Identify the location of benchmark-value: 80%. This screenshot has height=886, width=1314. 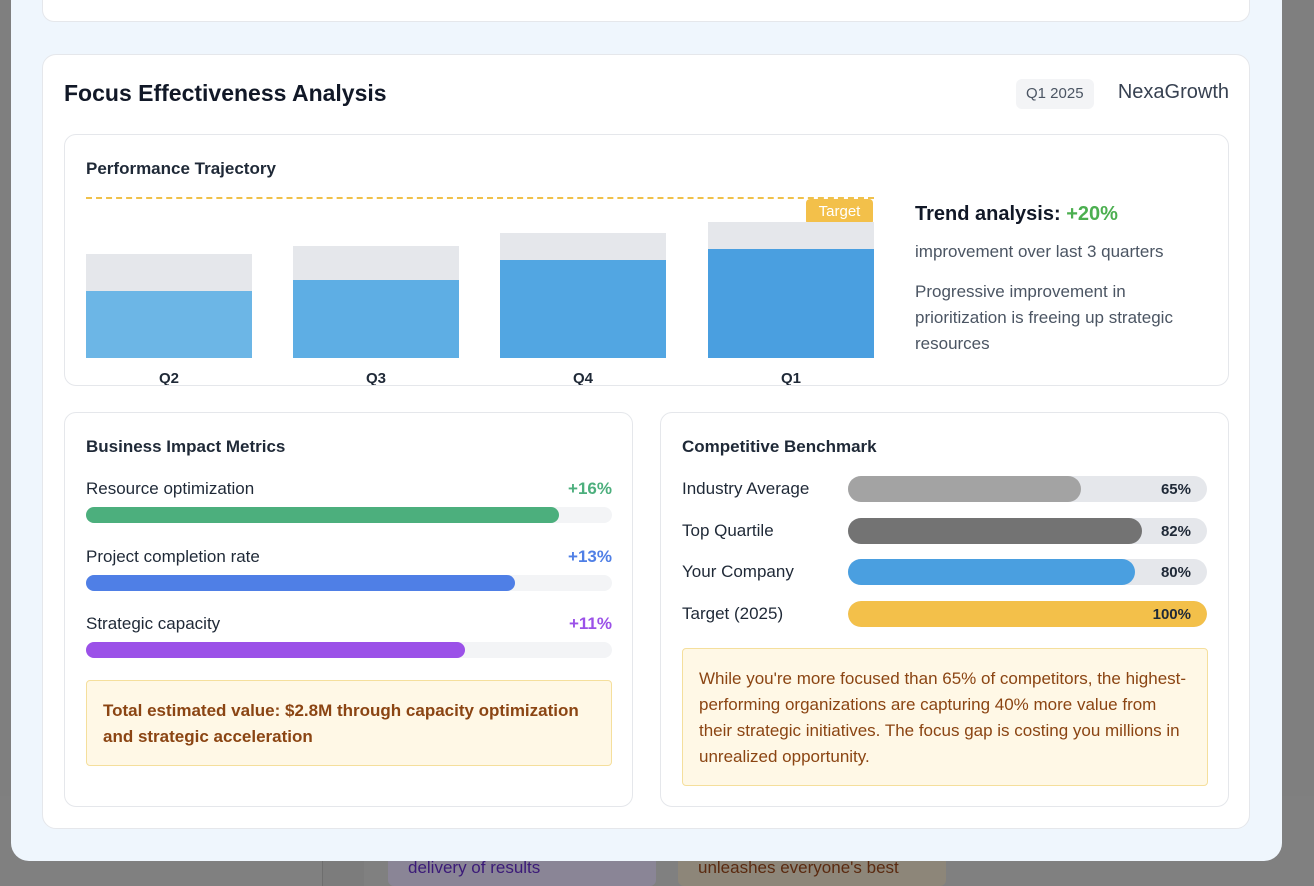
(1175, 572).